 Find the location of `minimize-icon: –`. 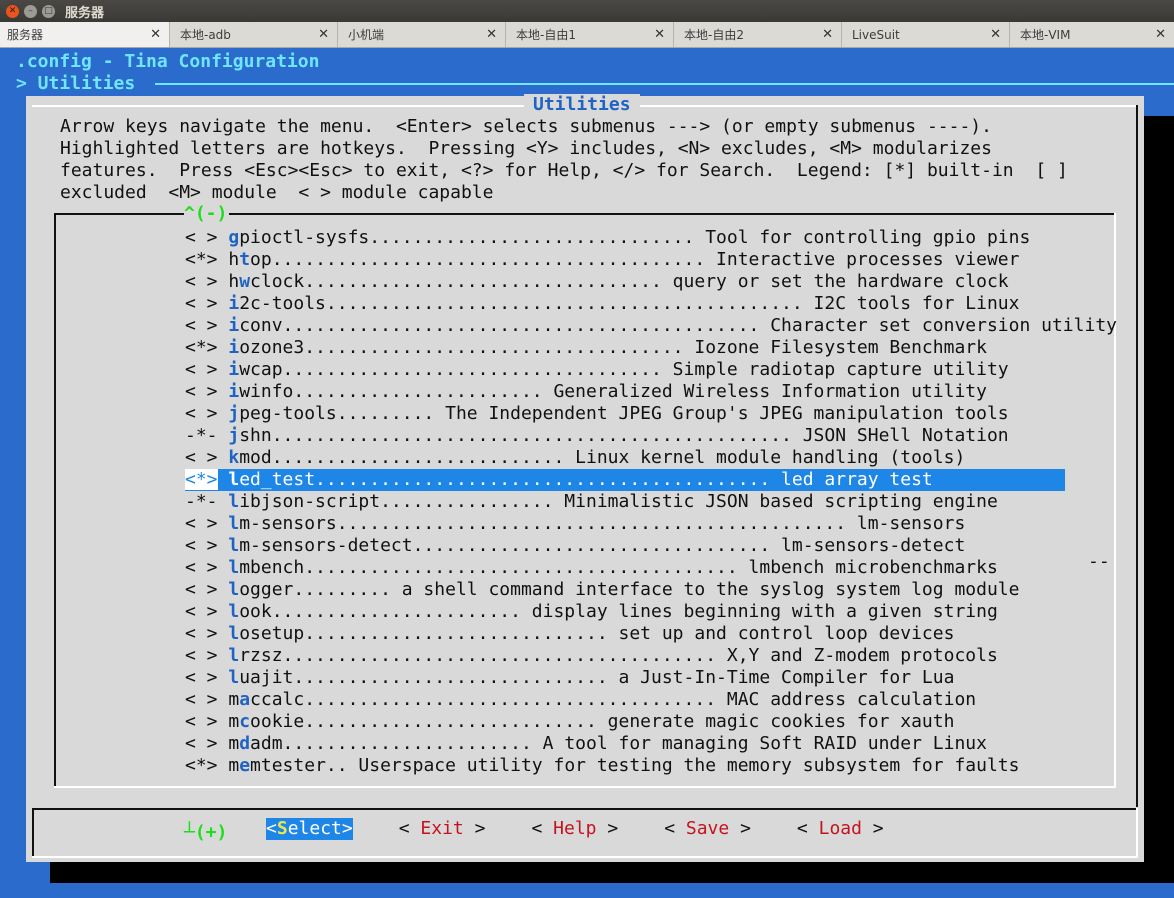

minimize-icon: – is located at coordinates (30, 10).